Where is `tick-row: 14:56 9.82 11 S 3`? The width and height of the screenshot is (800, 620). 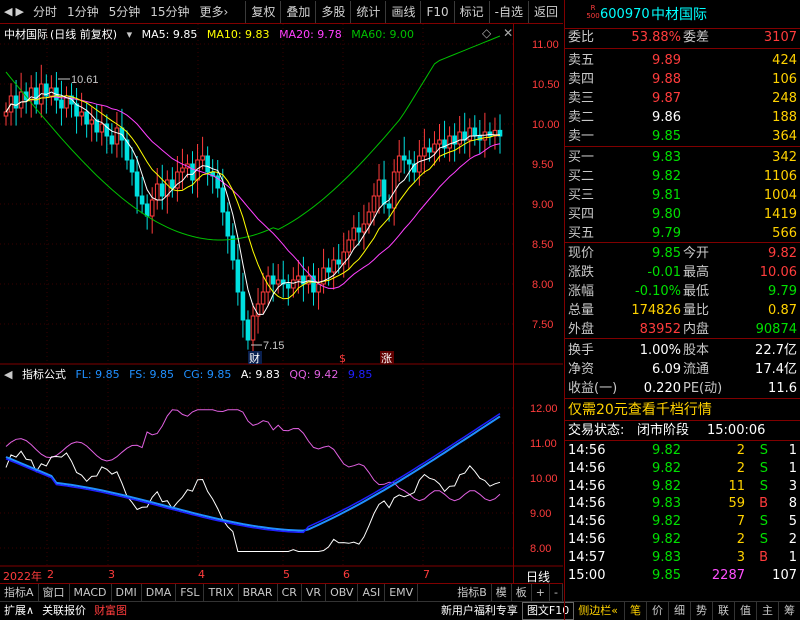 tick-row: 14:56 9.82 11 S 3 is located at coordinates (682, 487).